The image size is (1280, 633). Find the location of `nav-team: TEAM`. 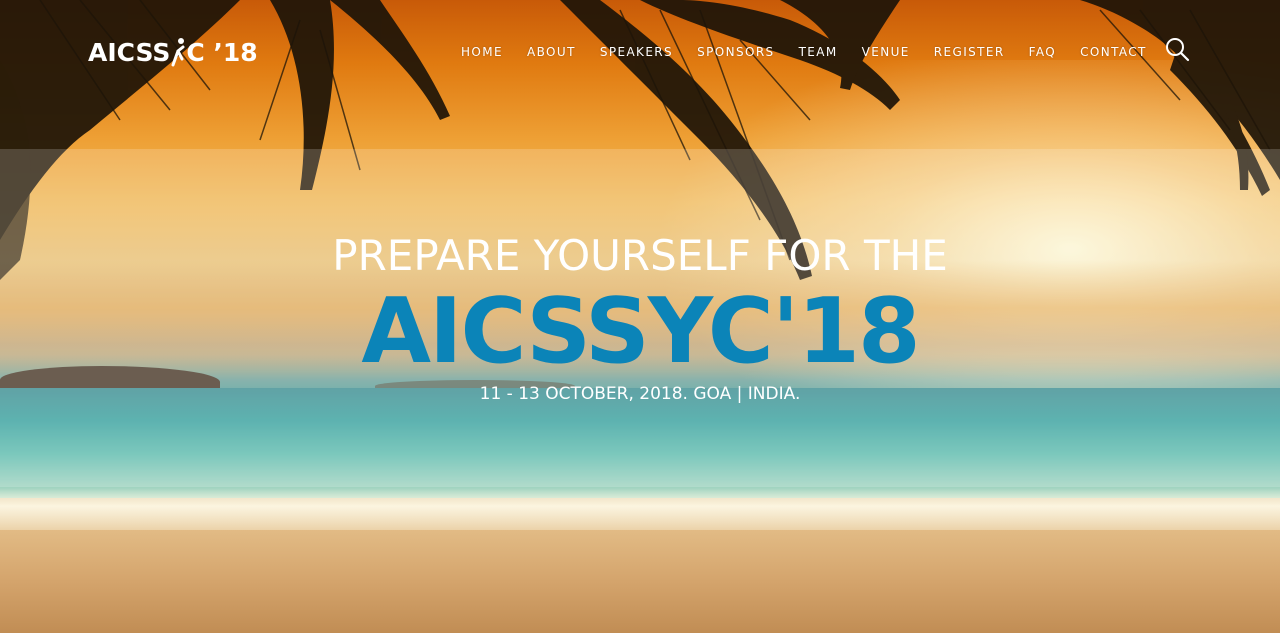

nav-team: TEAM is located at coordinates (818, 52).